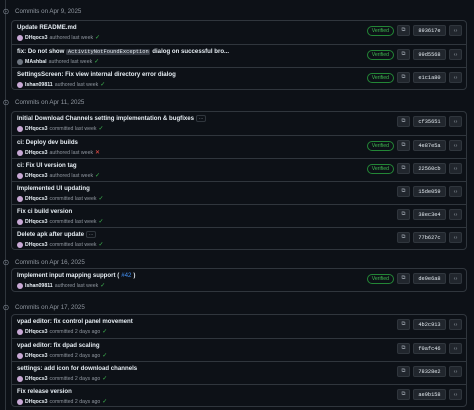 Image resolution: width=474 pixels, height=410 pixels. Describe the element at coordinates (429, 324) in the screenshot. I see `commit-sha-button: 4b2c913` at that location.